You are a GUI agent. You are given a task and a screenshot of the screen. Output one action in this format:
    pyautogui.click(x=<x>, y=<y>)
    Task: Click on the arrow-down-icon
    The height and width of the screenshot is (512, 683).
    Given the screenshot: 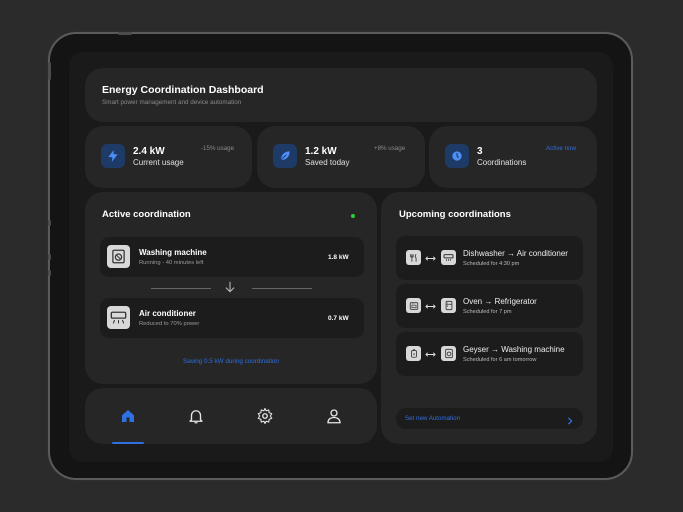 What is the action you would take?
    pyautogui.click(x=230, y=289)
    